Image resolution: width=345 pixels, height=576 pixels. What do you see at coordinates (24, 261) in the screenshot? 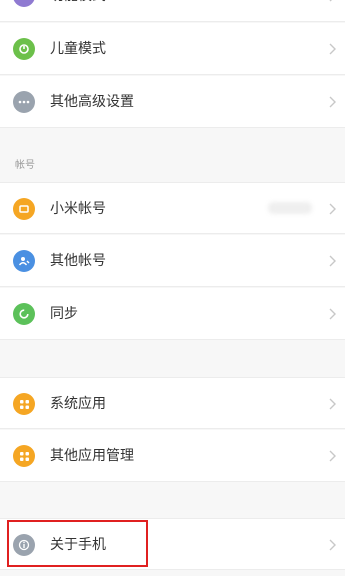
I see `other-account-icon` at bounding box center [24, 261].